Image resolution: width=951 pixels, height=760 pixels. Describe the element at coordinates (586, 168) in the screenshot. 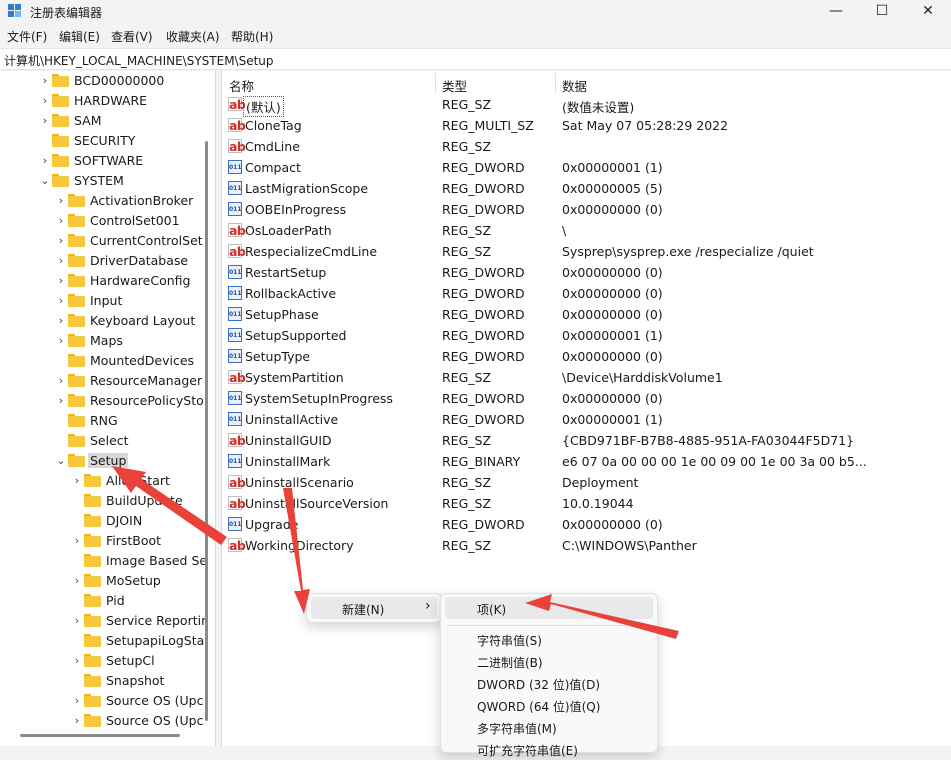

I see `value-row: 011 Compact REG_DWORD 0x00000001 (1)` at that location.